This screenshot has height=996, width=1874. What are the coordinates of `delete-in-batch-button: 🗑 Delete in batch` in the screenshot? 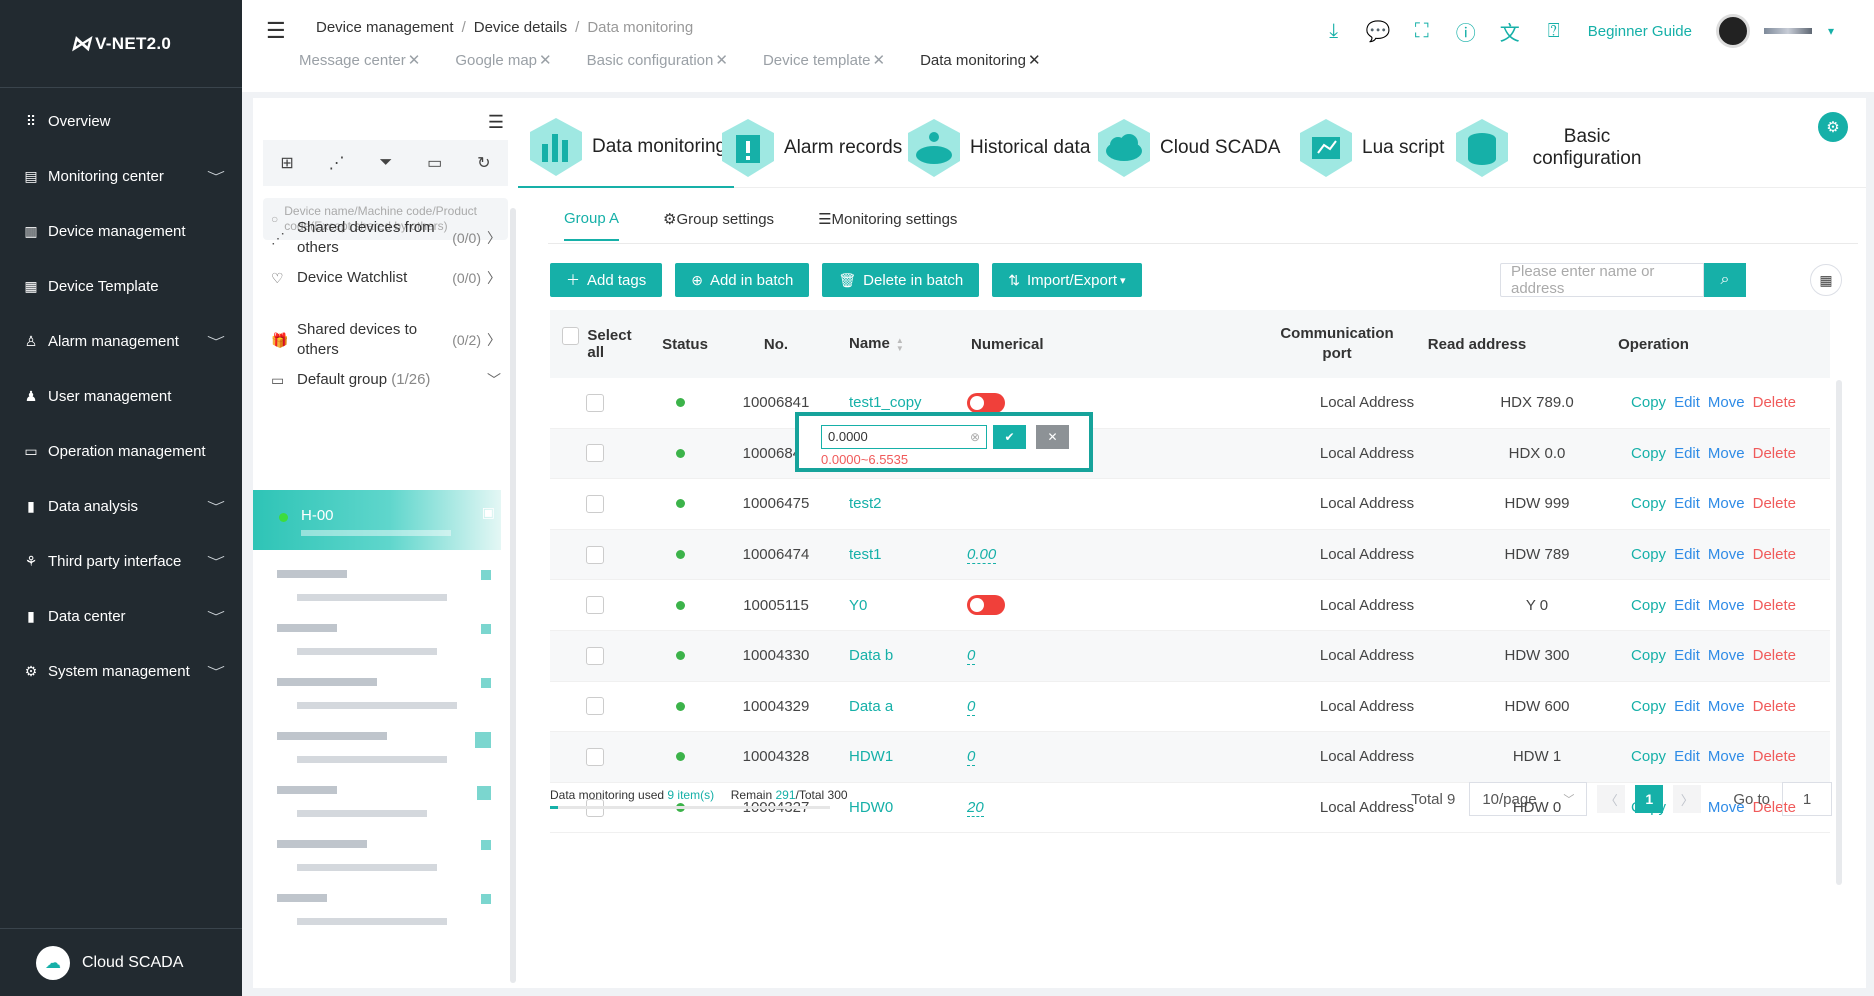 It's located at (901, 280).